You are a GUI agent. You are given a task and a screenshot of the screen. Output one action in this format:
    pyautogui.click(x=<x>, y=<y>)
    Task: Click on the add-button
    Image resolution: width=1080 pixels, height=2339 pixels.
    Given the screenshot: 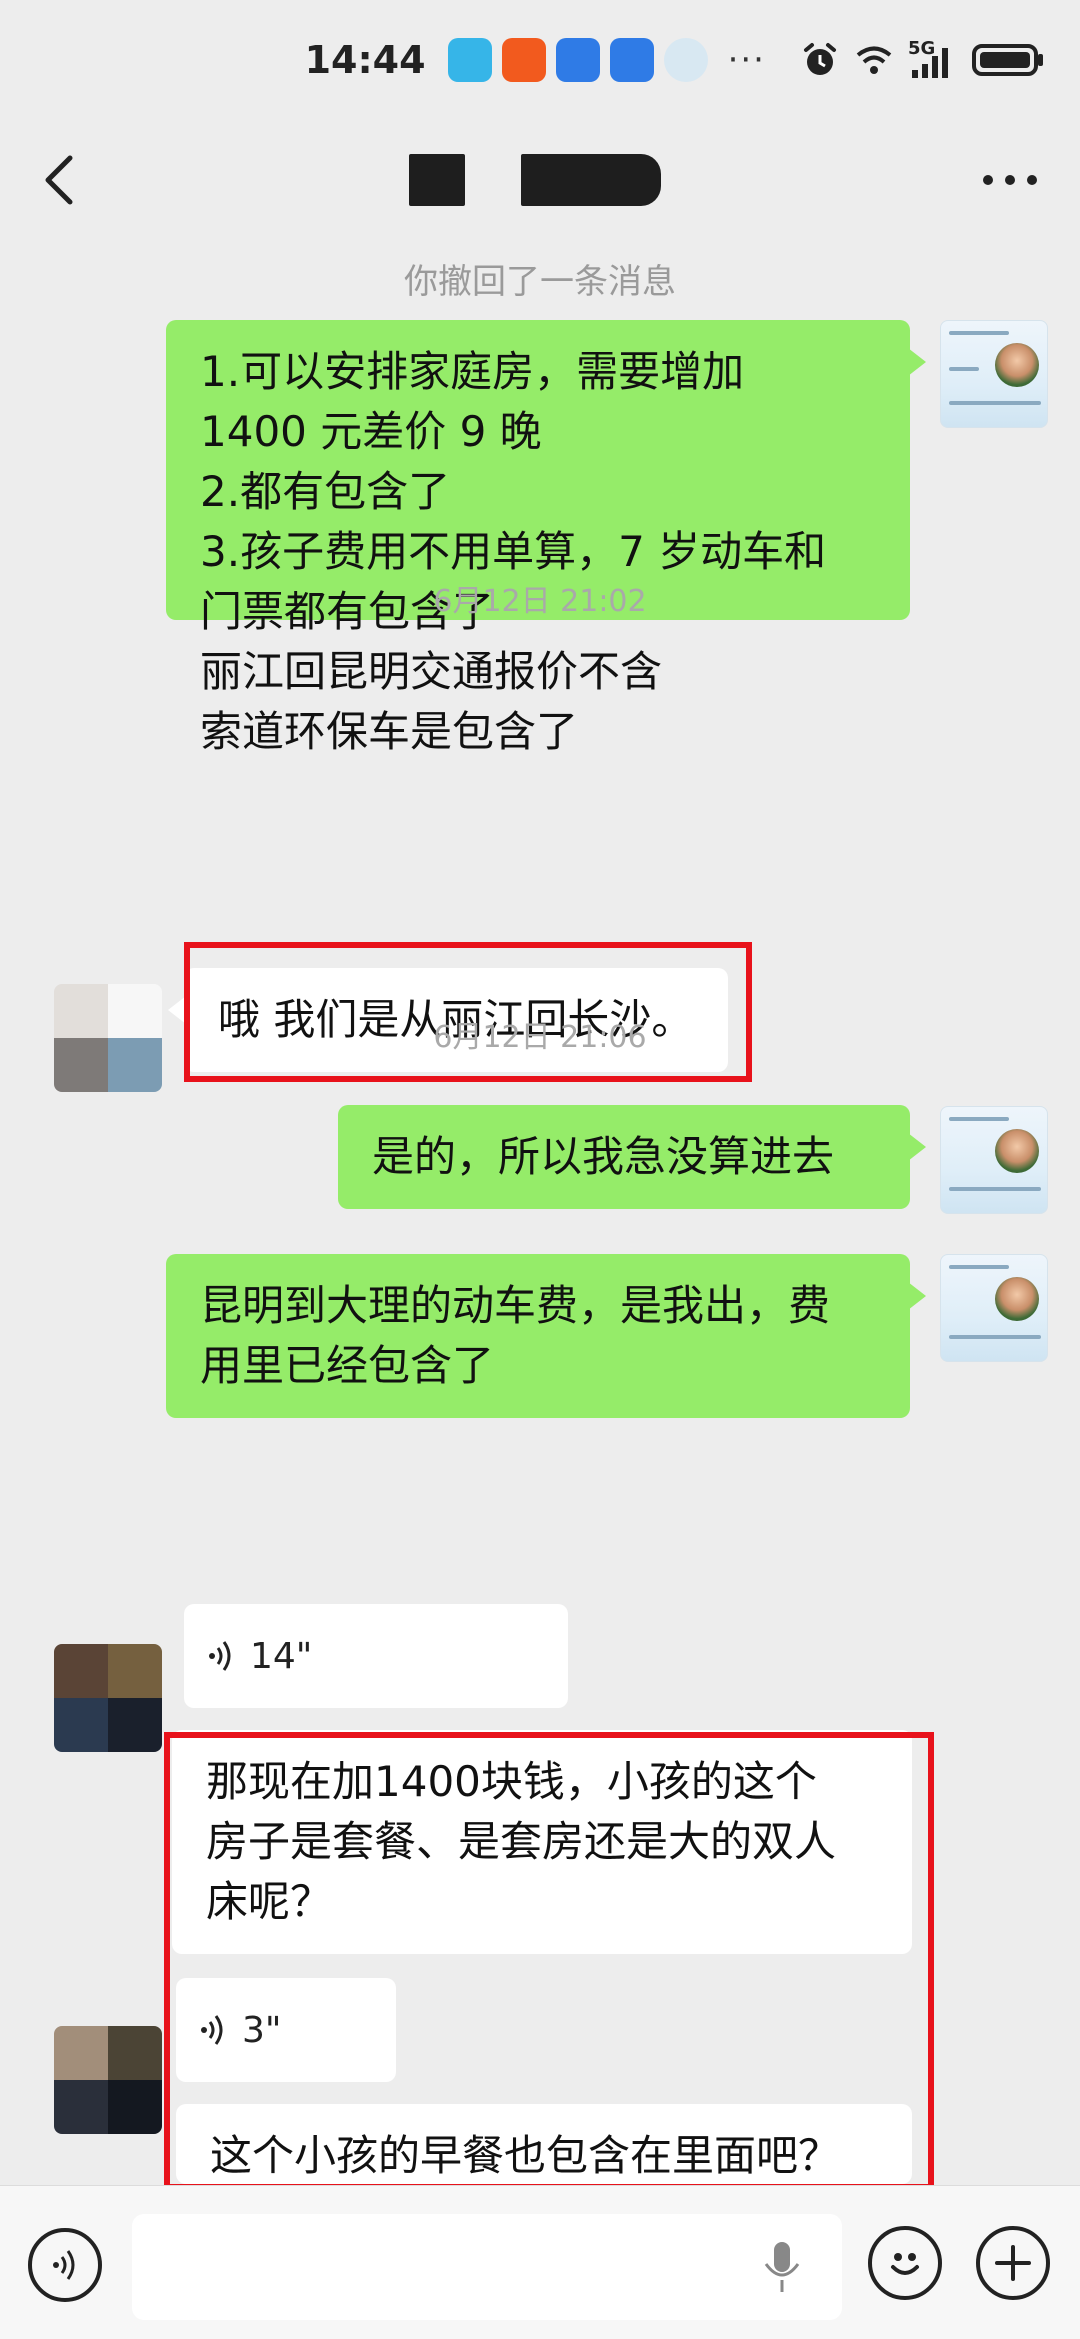 What is the action you would take?
    pyautogui.click(x=1013, y=2263)
    